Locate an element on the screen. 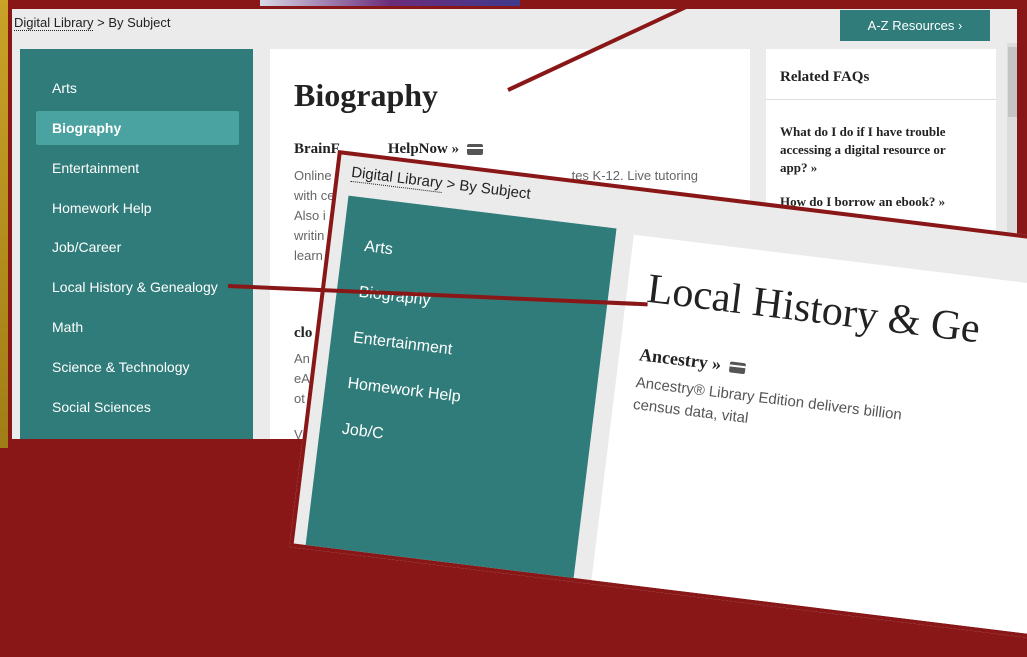 This screenshot has height=657, width=1027. sidebar-item-local-history: Local History & Genealogy is located at coordinates (137, 287).